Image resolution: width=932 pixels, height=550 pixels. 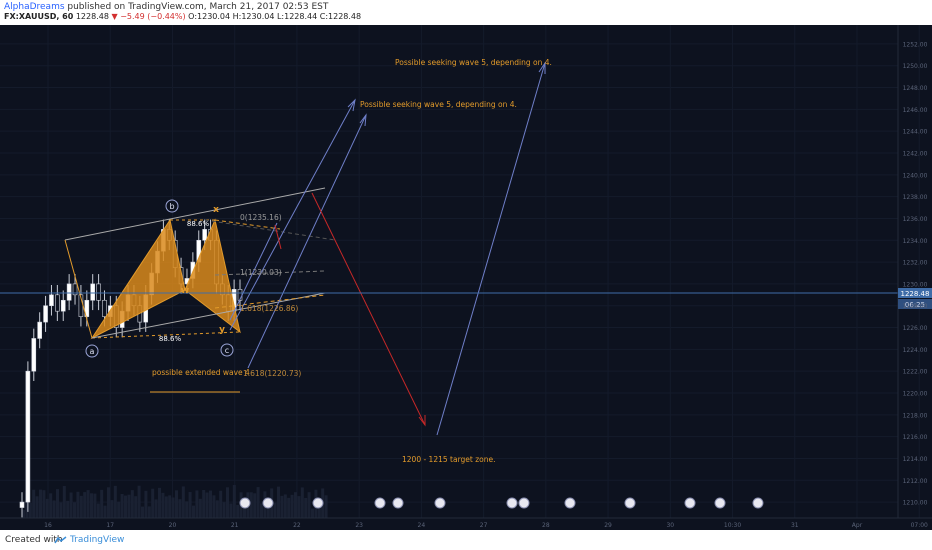 What do you see at coordinates (272, 373) in the screenshot?
I see `fib-ext-b-label: 1.618(1220.73)` at bounding box center [272, 373].